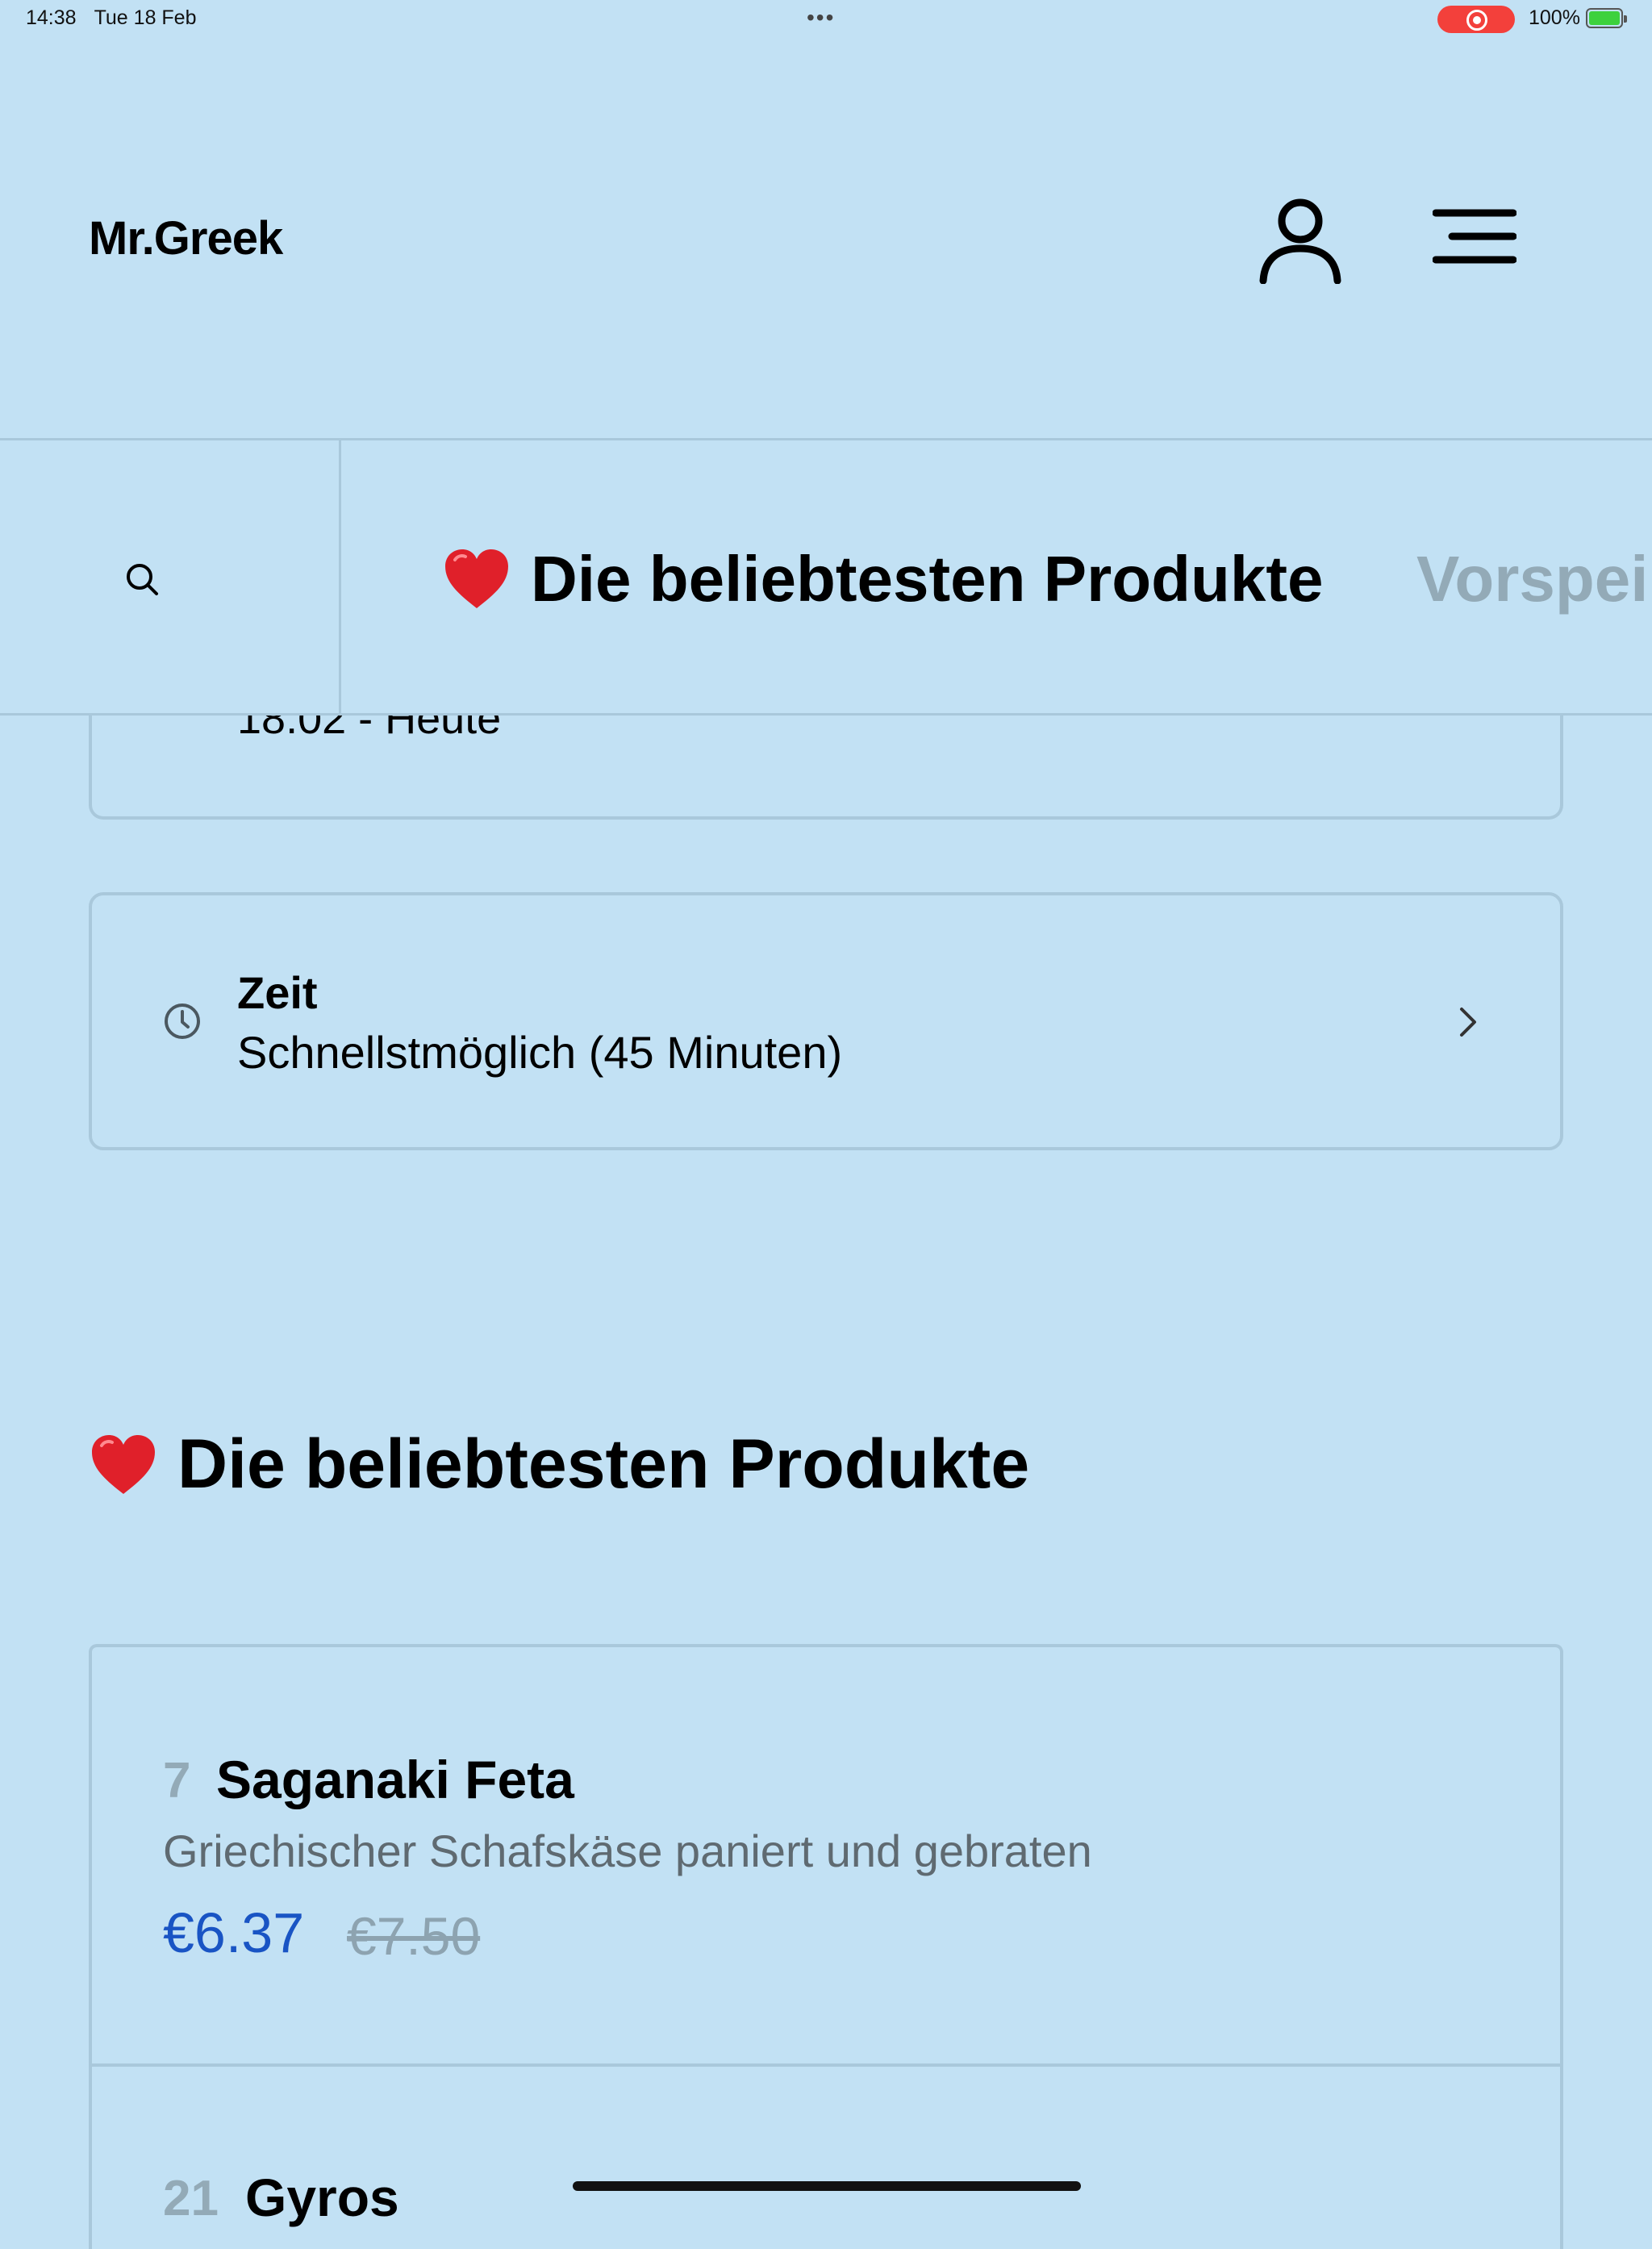 The height and width of the screenshot is (2249, 1652). Describe the element at coordinates (540, 1052) in the screenshot. I see `delivery-time-value: Schnellstmöglich (45 Minuten)` at that location.